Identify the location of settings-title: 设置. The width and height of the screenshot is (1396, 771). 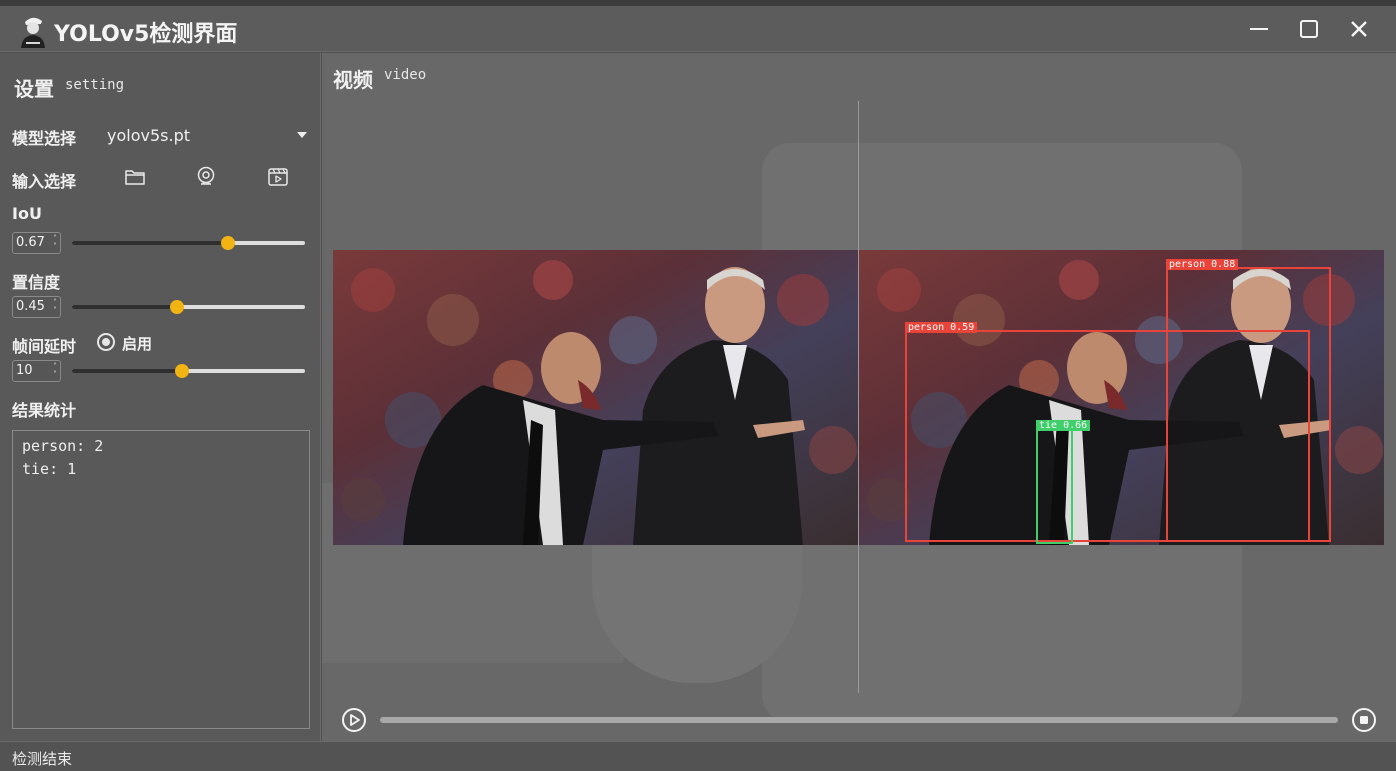
(34, 89).